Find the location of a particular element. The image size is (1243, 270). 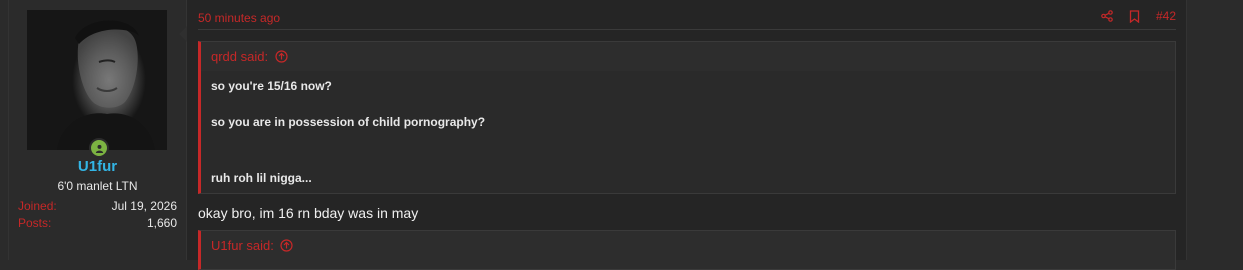

avatar is located at coordinates (97, 80).